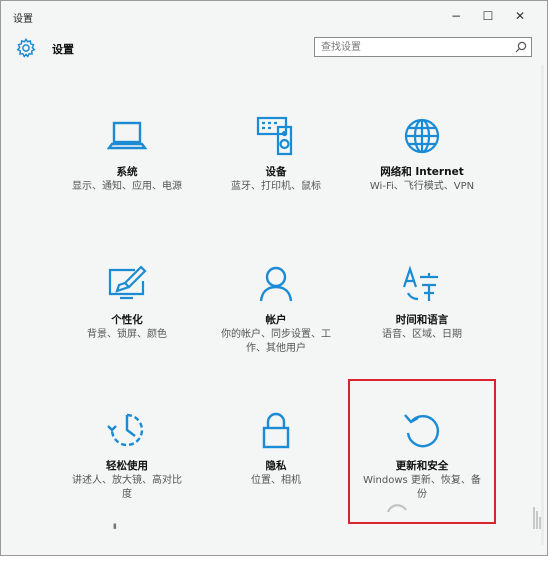 The image size is (550, 564). What do you see at coordinates (127, 455) in the screenshot?
I see `tile-ease-of-access: 轻松使用 讲述人、放大镜、高对比度` at bounding box center [127, 455].